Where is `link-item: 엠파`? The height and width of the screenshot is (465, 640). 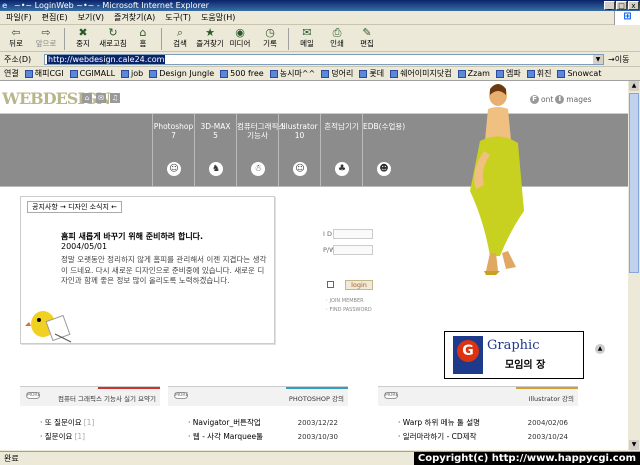
link-item: 엠파 is located at coordinates (508, 73).